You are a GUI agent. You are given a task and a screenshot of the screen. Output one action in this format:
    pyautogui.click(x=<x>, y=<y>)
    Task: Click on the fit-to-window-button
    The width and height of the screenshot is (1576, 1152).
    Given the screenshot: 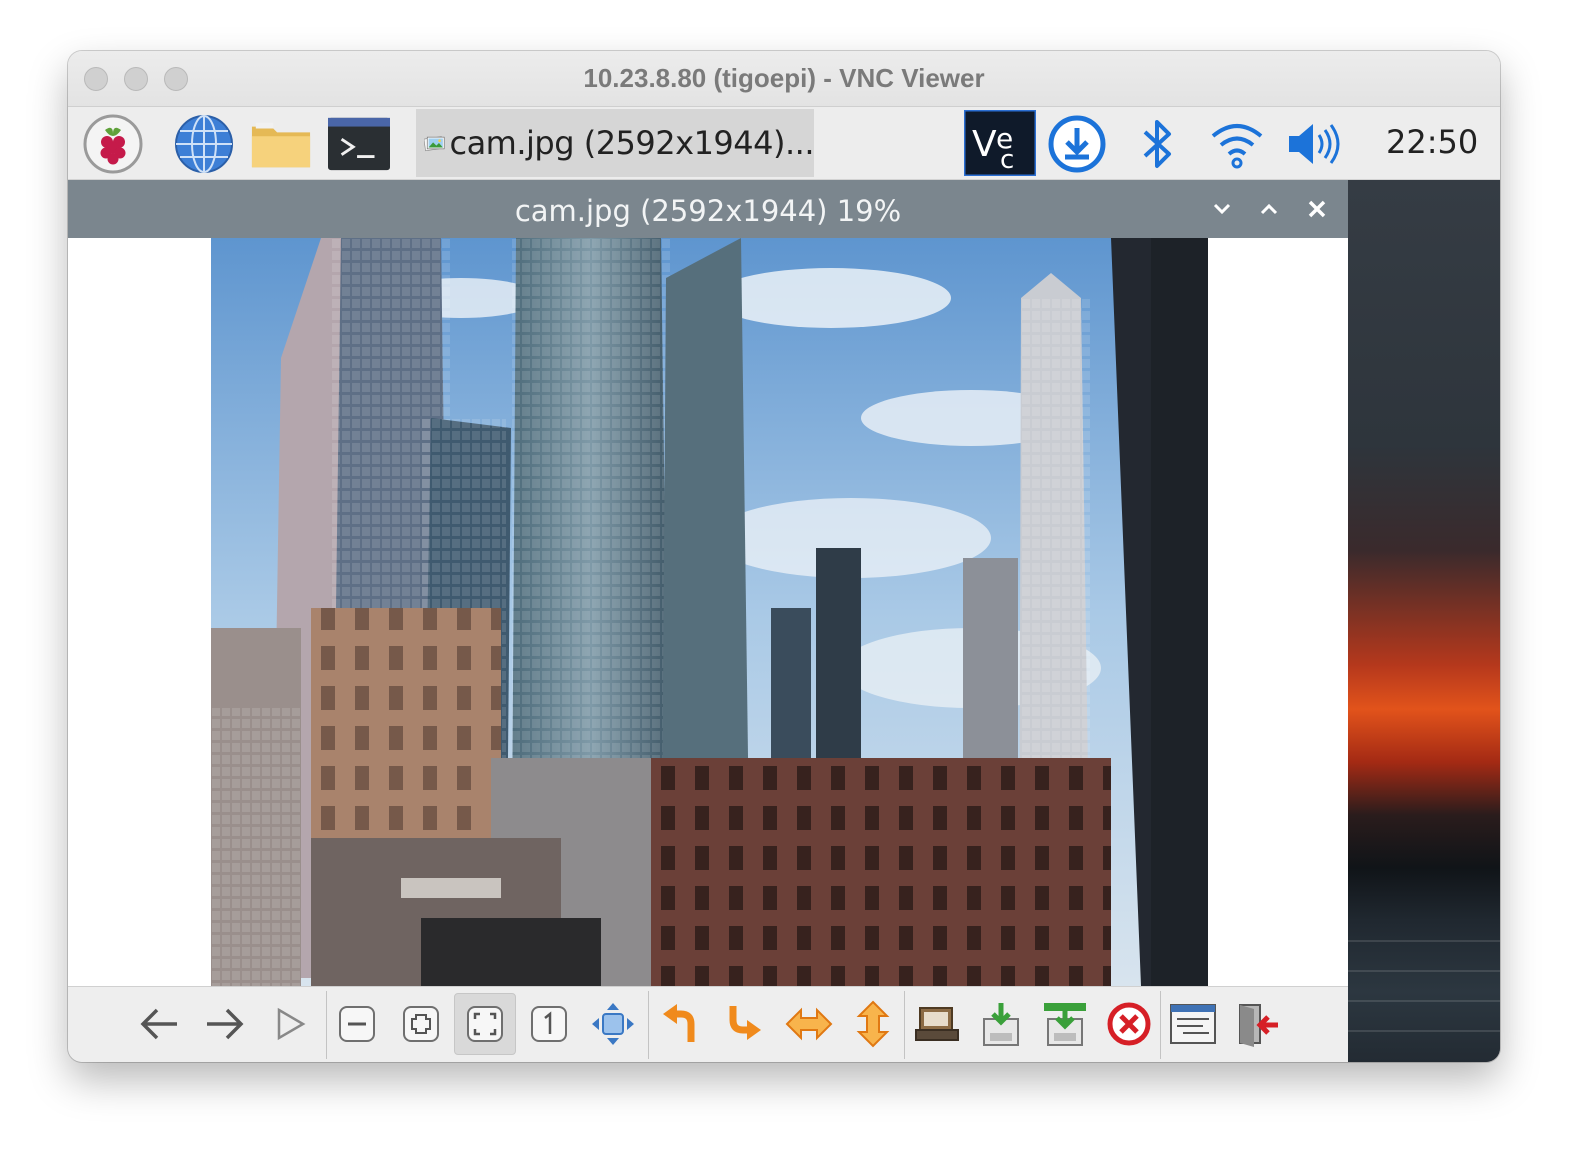 What is the action you would take?
    pyautogui.click(x=485, y=1024)
    